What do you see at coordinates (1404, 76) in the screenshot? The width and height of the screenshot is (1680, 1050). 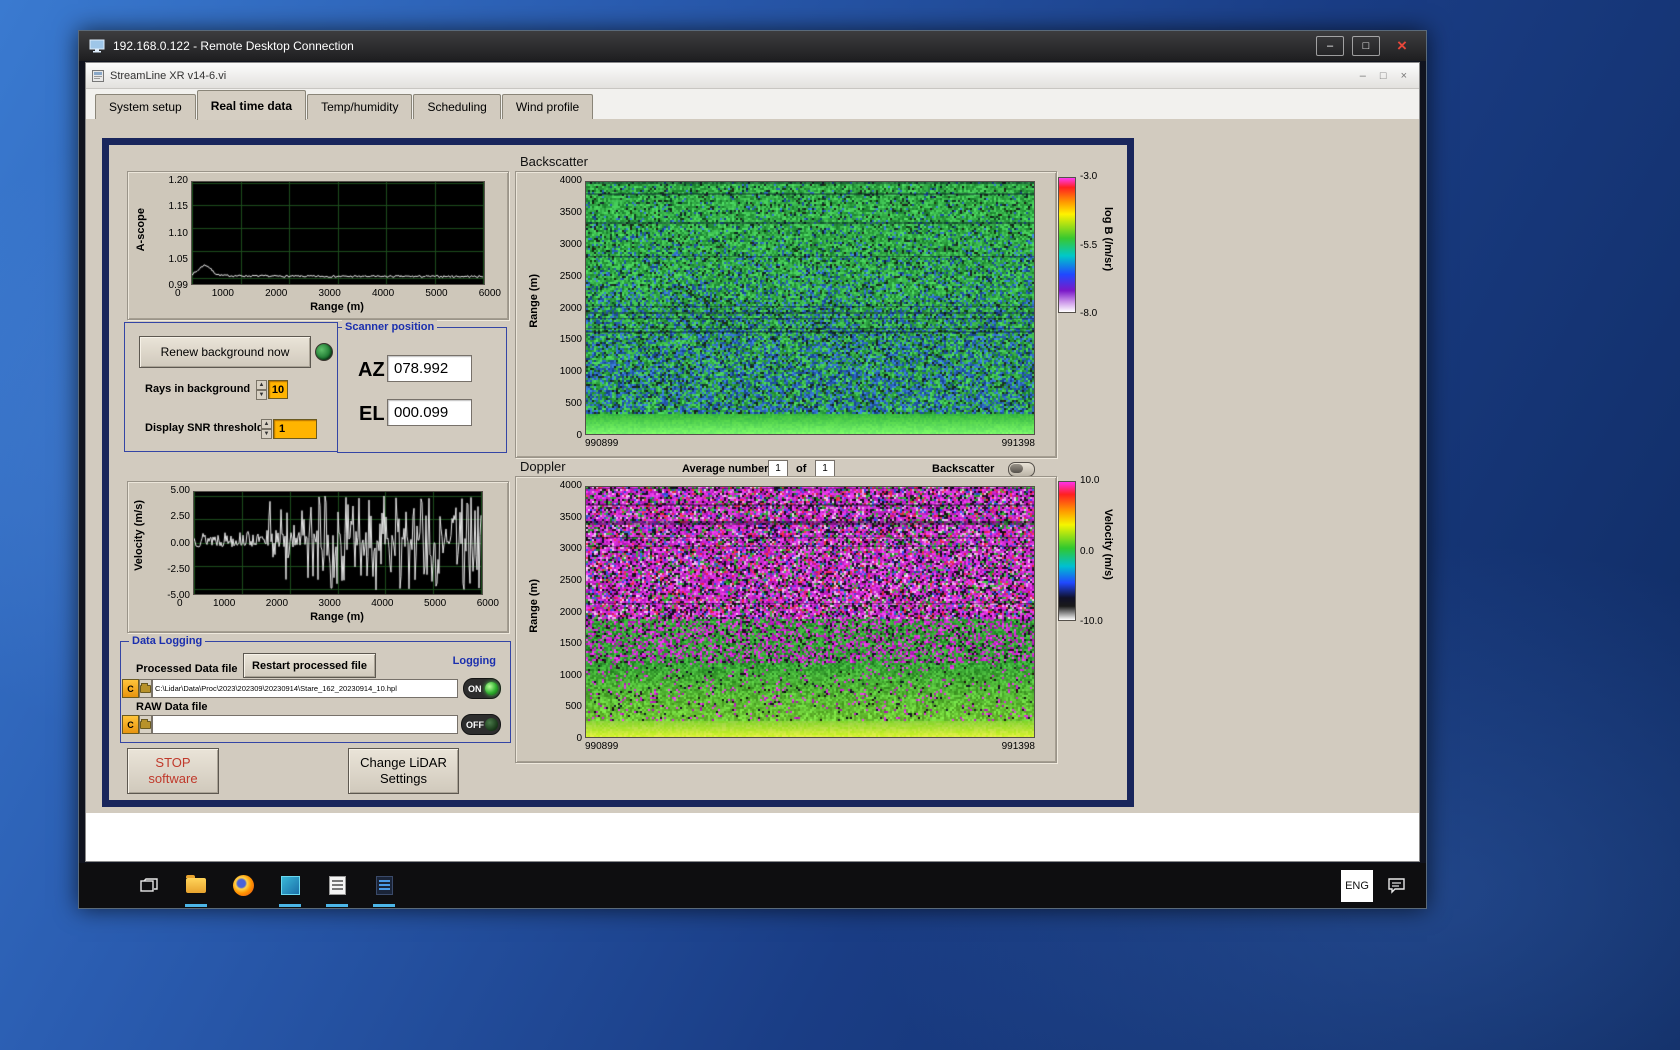 I see `app-close-button: ×` at bounding box center [1404, 76].